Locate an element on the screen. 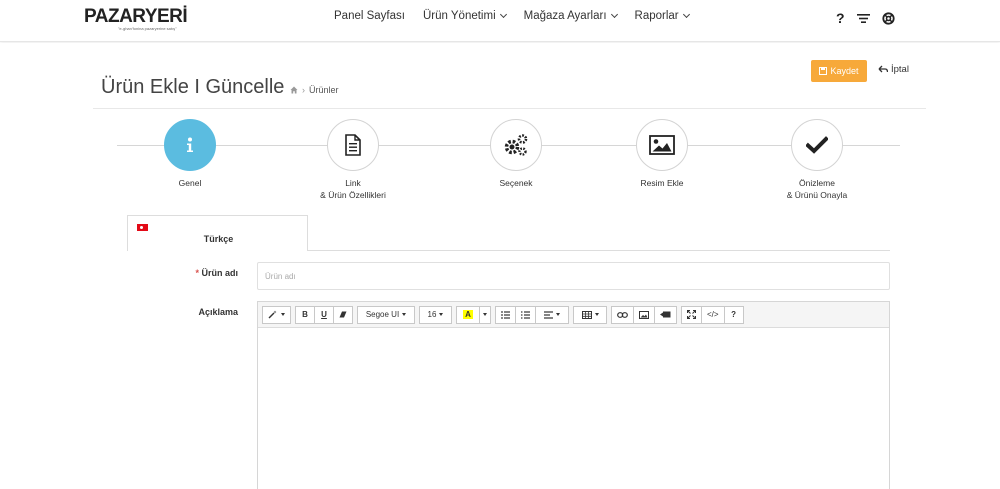  toolbar-group-font-name: Segoe UI is located at coordinates (386, 314).